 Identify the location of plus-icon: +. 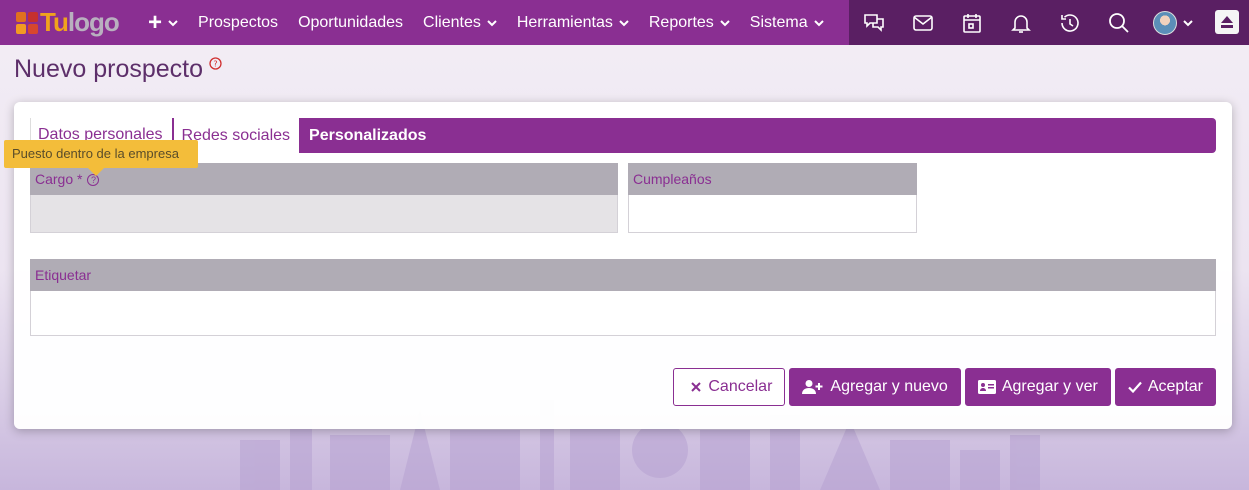
(155, 22).